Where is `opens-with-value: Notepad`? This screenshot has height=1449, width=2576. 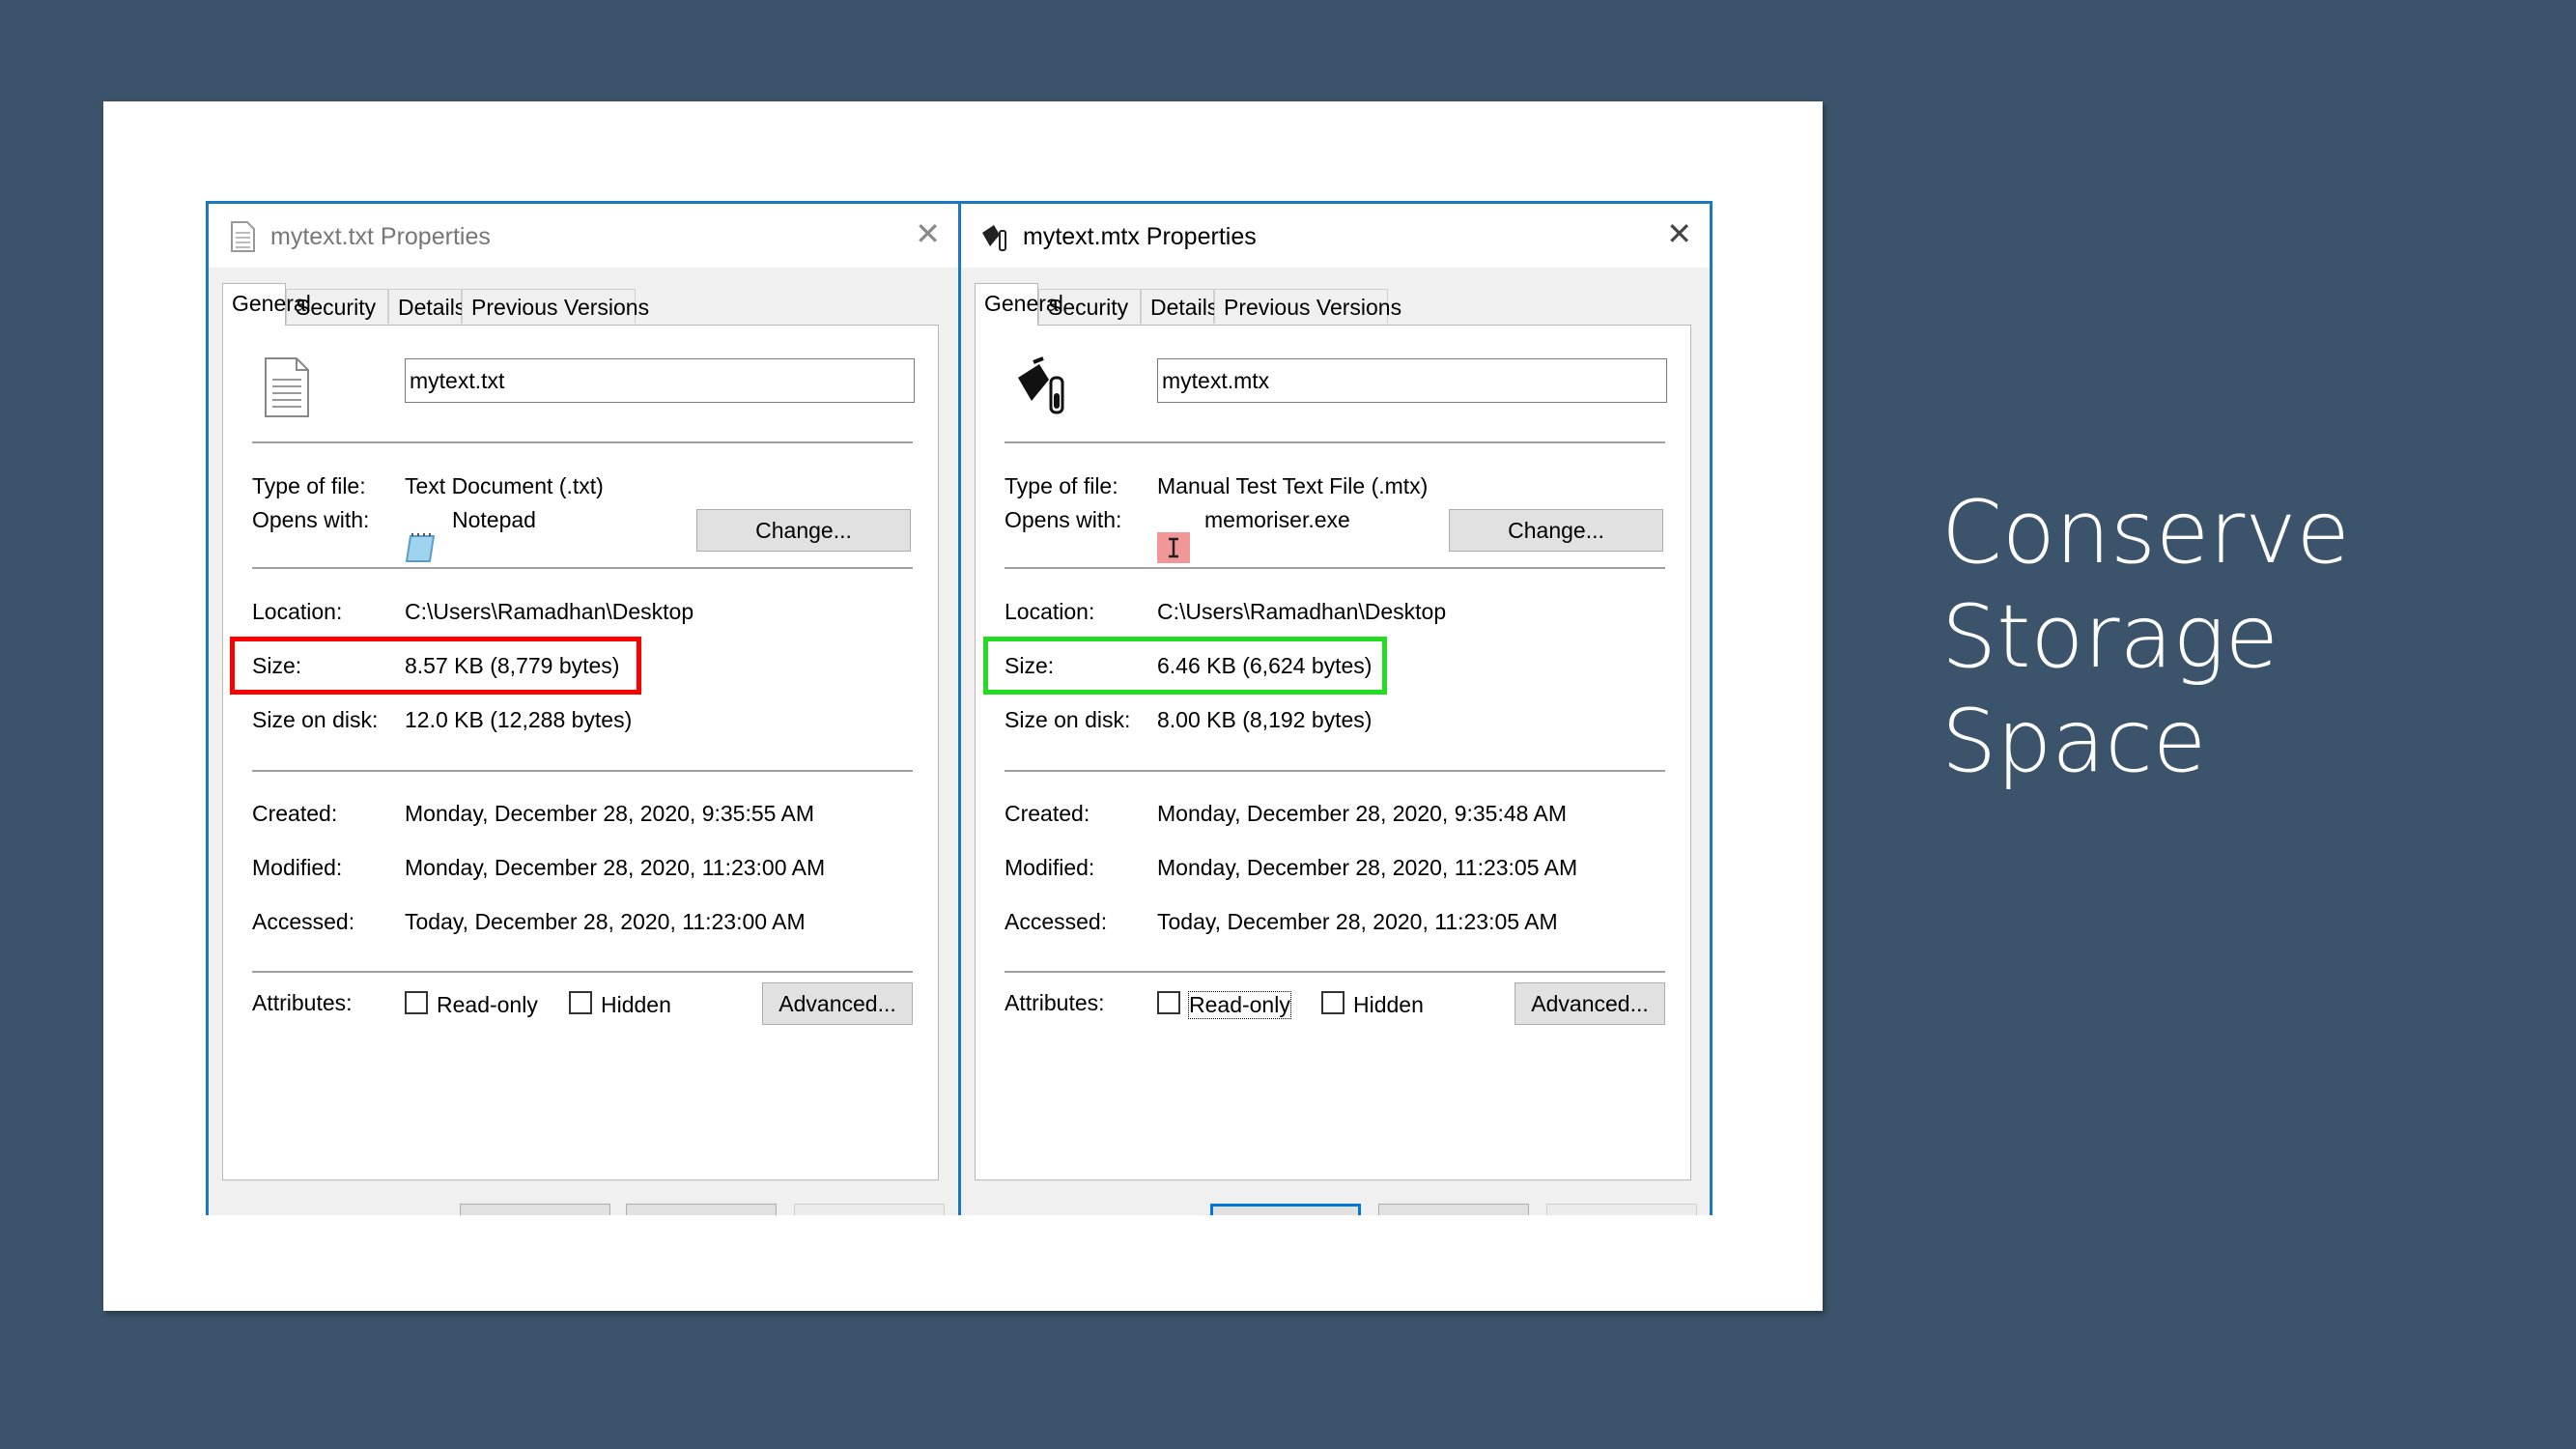 opens-with-value: Notepad is located at coordinates (494, 519).